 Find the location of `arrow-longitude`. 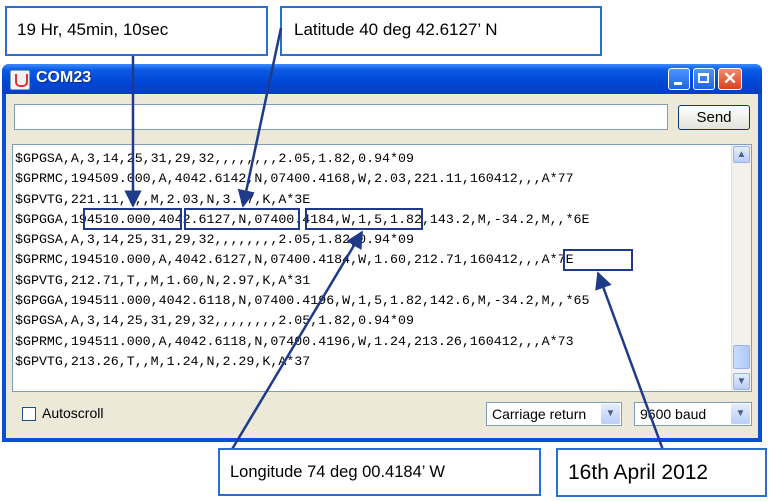

arrow-longitude is located at coordinates (295, 343).